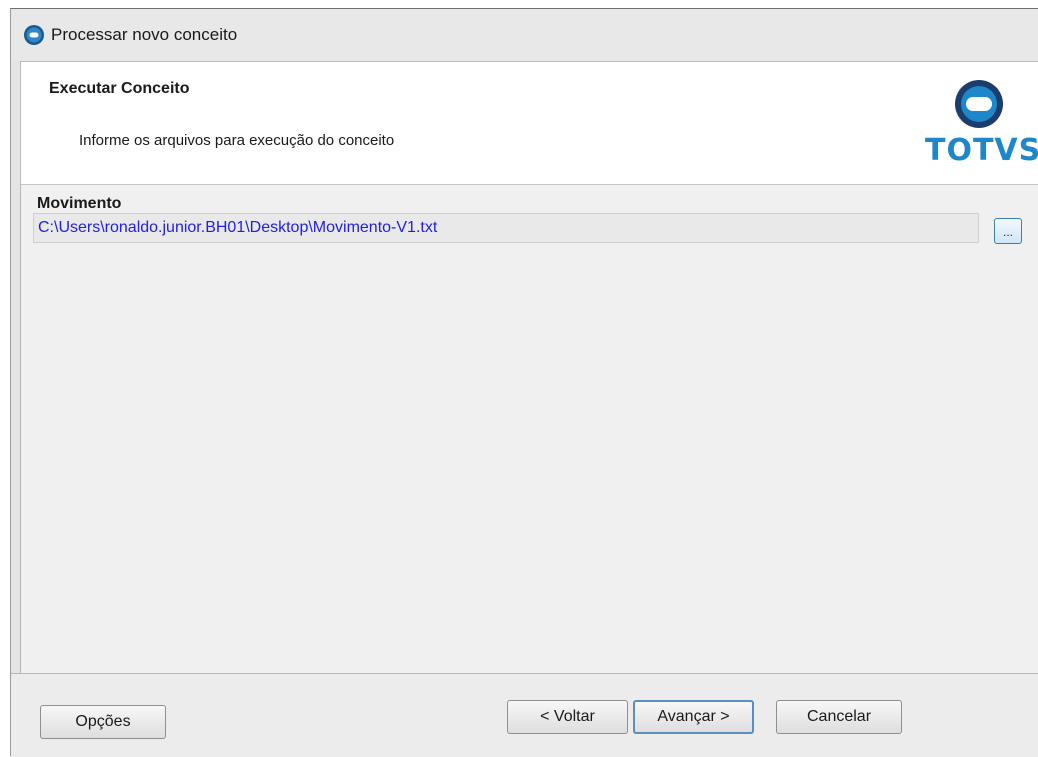  Describe the element at coordinates (981, 150) in the screenshot. I see `logo-text: TOTVS` at that location.